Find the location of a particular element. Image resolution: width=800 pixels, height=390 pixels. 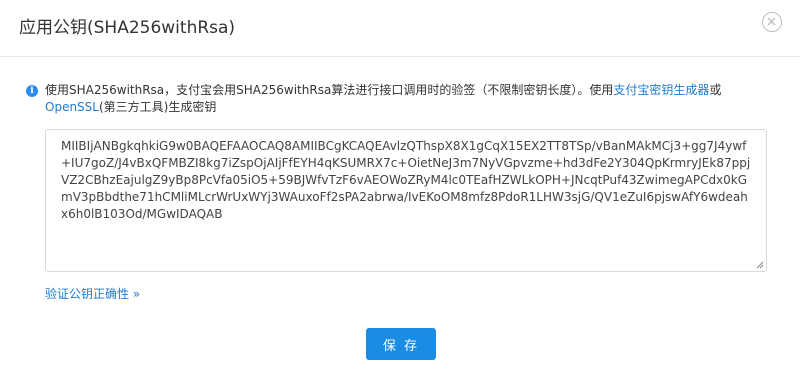

notice-text-after: (第三方工具)生成密钥 is located at coordinates (157, 107).